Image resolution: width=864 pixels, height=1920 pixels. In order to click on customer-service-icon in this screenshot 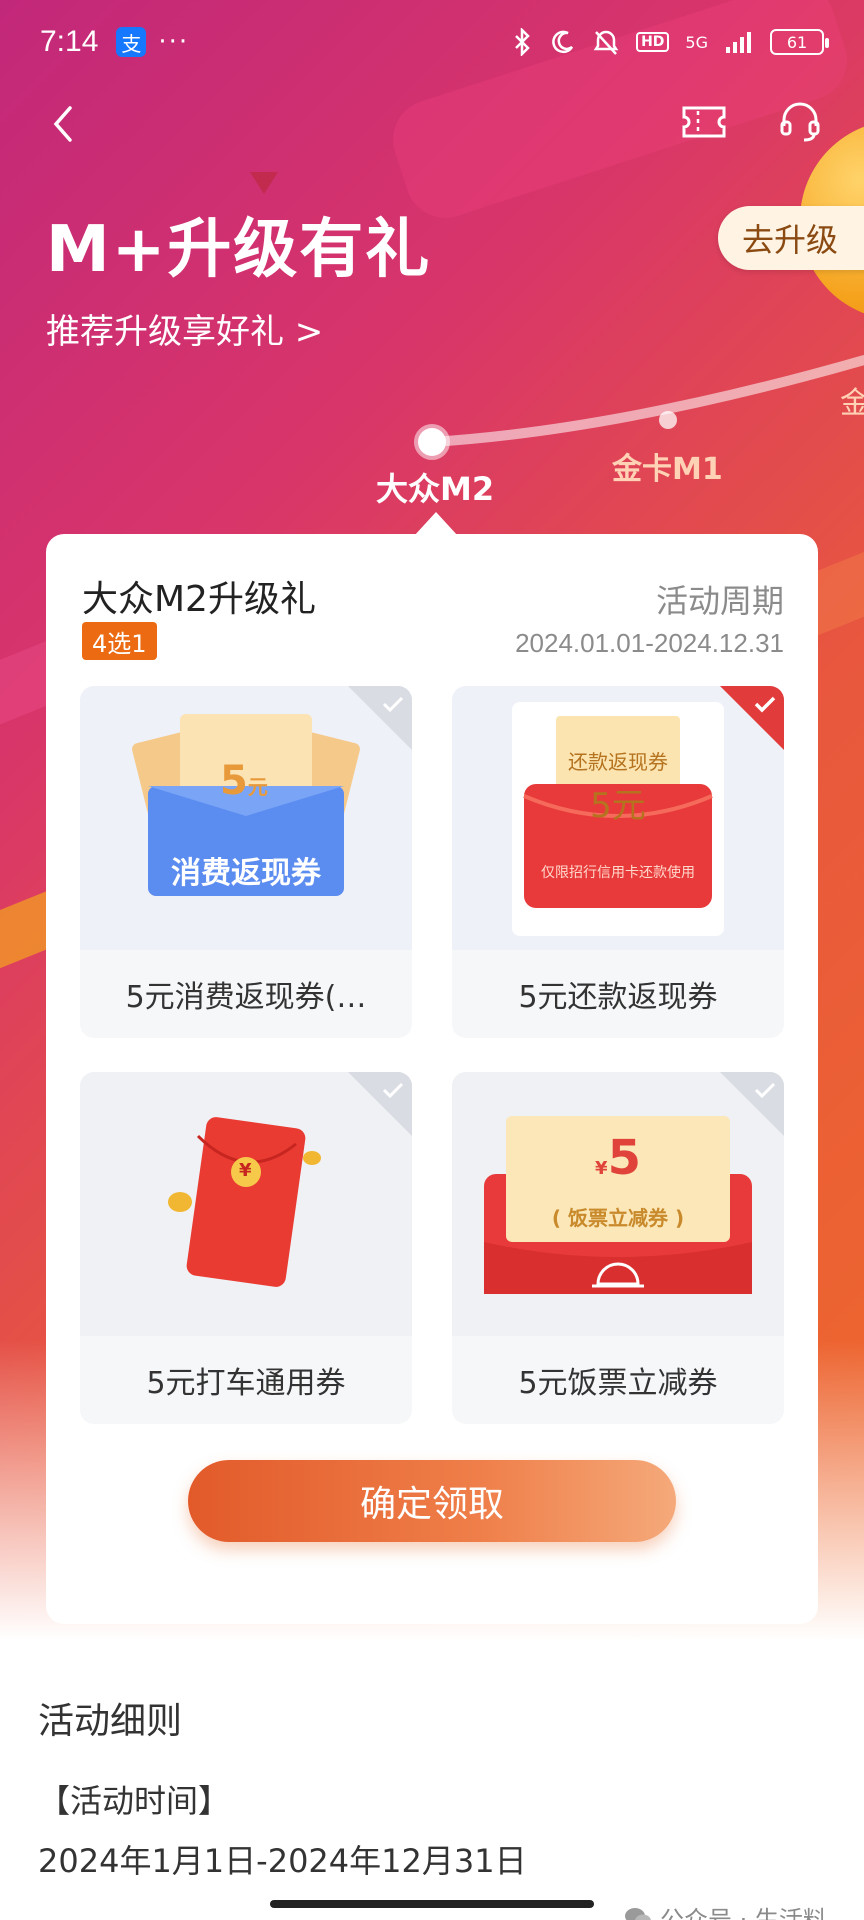, I will do `click(800, 122)`.